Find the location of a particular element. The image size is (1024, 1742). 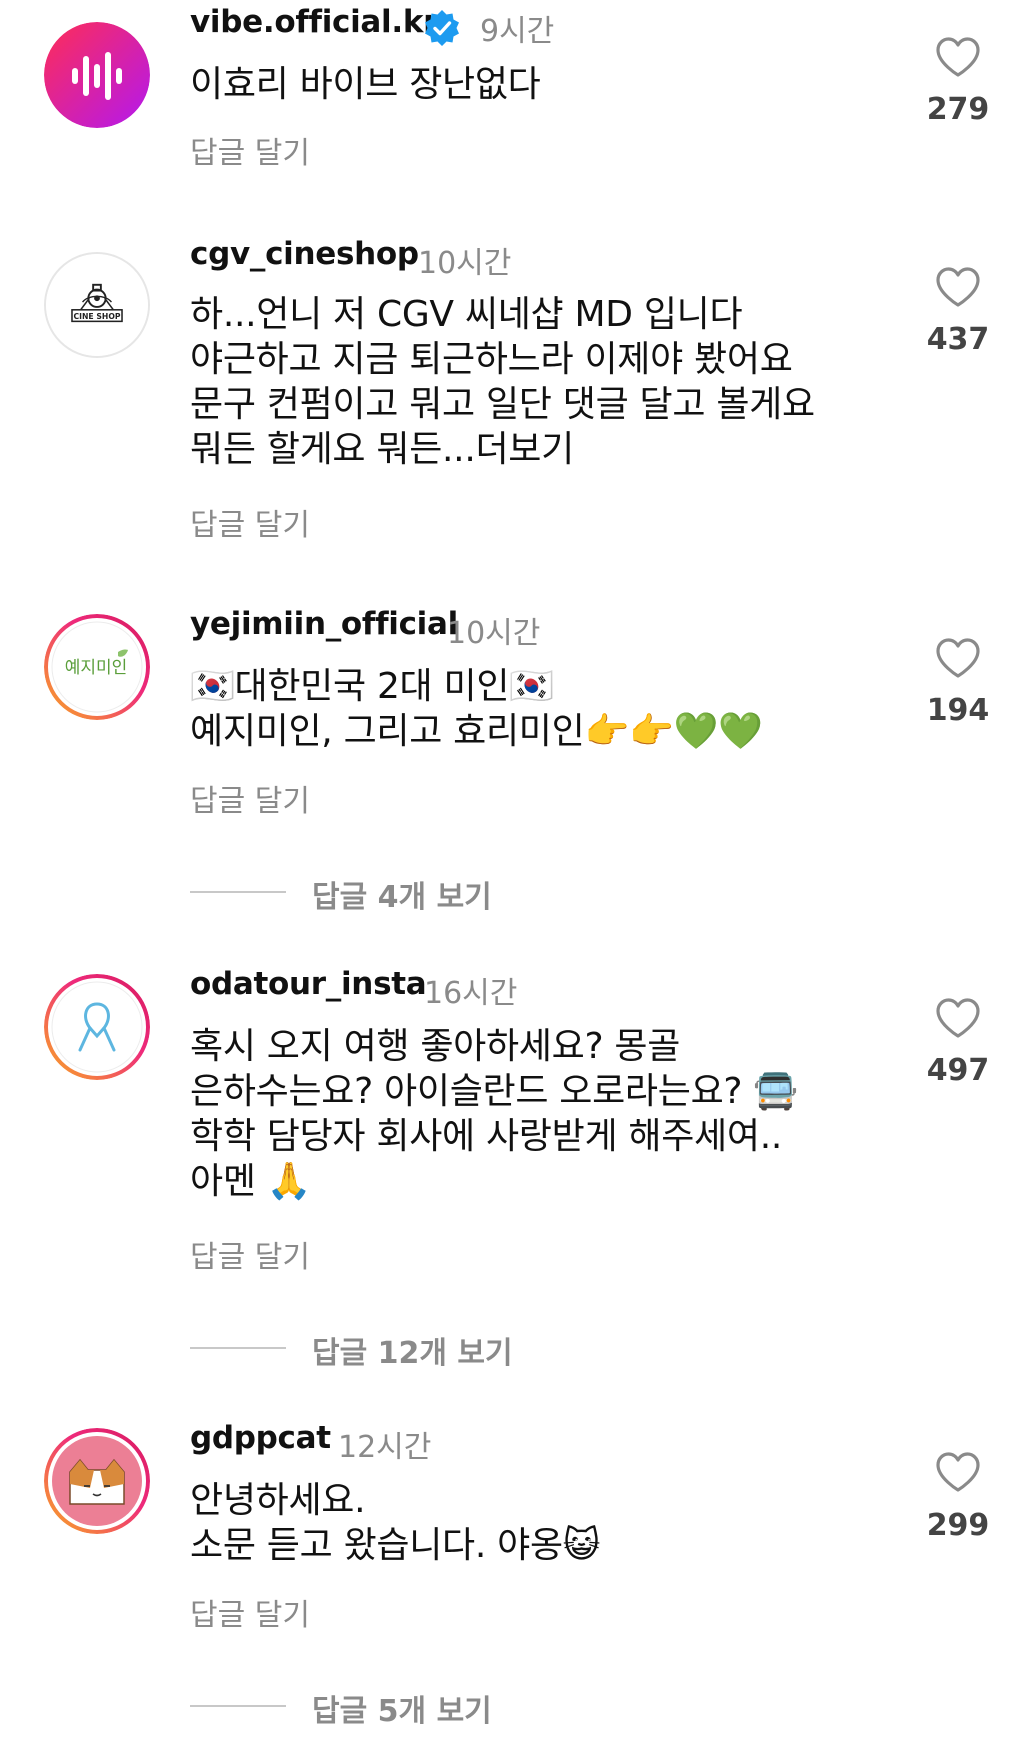

avatar-vibe is located at coordinates (97, 75).